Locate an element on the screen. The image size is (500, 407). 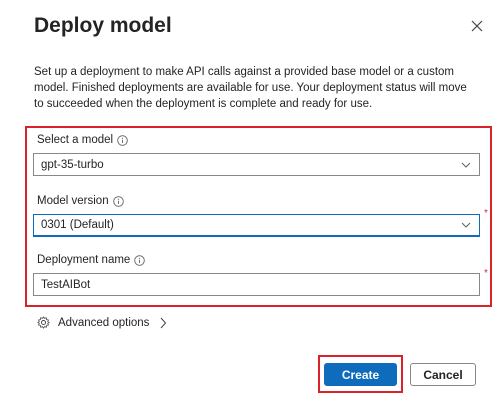
model-version-select: 0301 (Default) is located at coordinates (256, 225).